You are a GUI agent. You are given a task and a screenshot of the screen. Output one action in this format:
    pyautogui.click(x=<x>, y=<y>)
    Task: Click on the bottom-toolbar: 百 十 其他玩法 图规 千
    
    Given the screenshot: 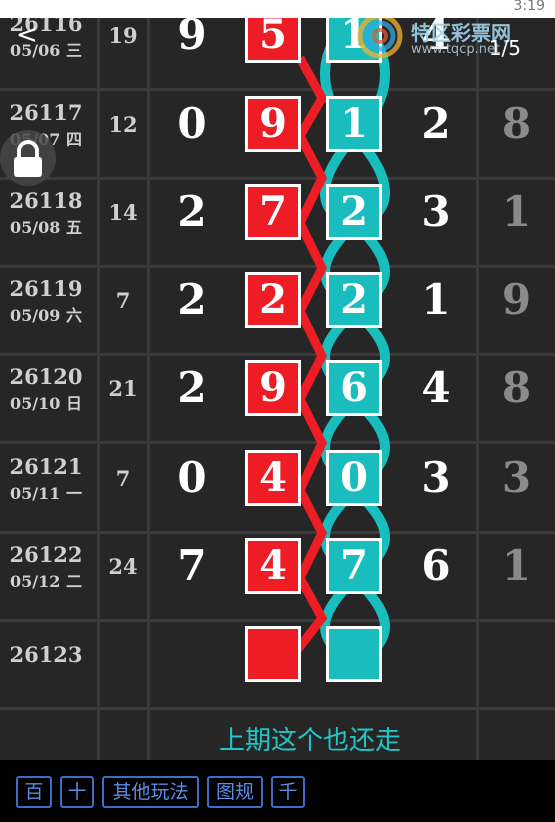 What is the action you would take?
    pyautogui.click(x=277, y=791)
    